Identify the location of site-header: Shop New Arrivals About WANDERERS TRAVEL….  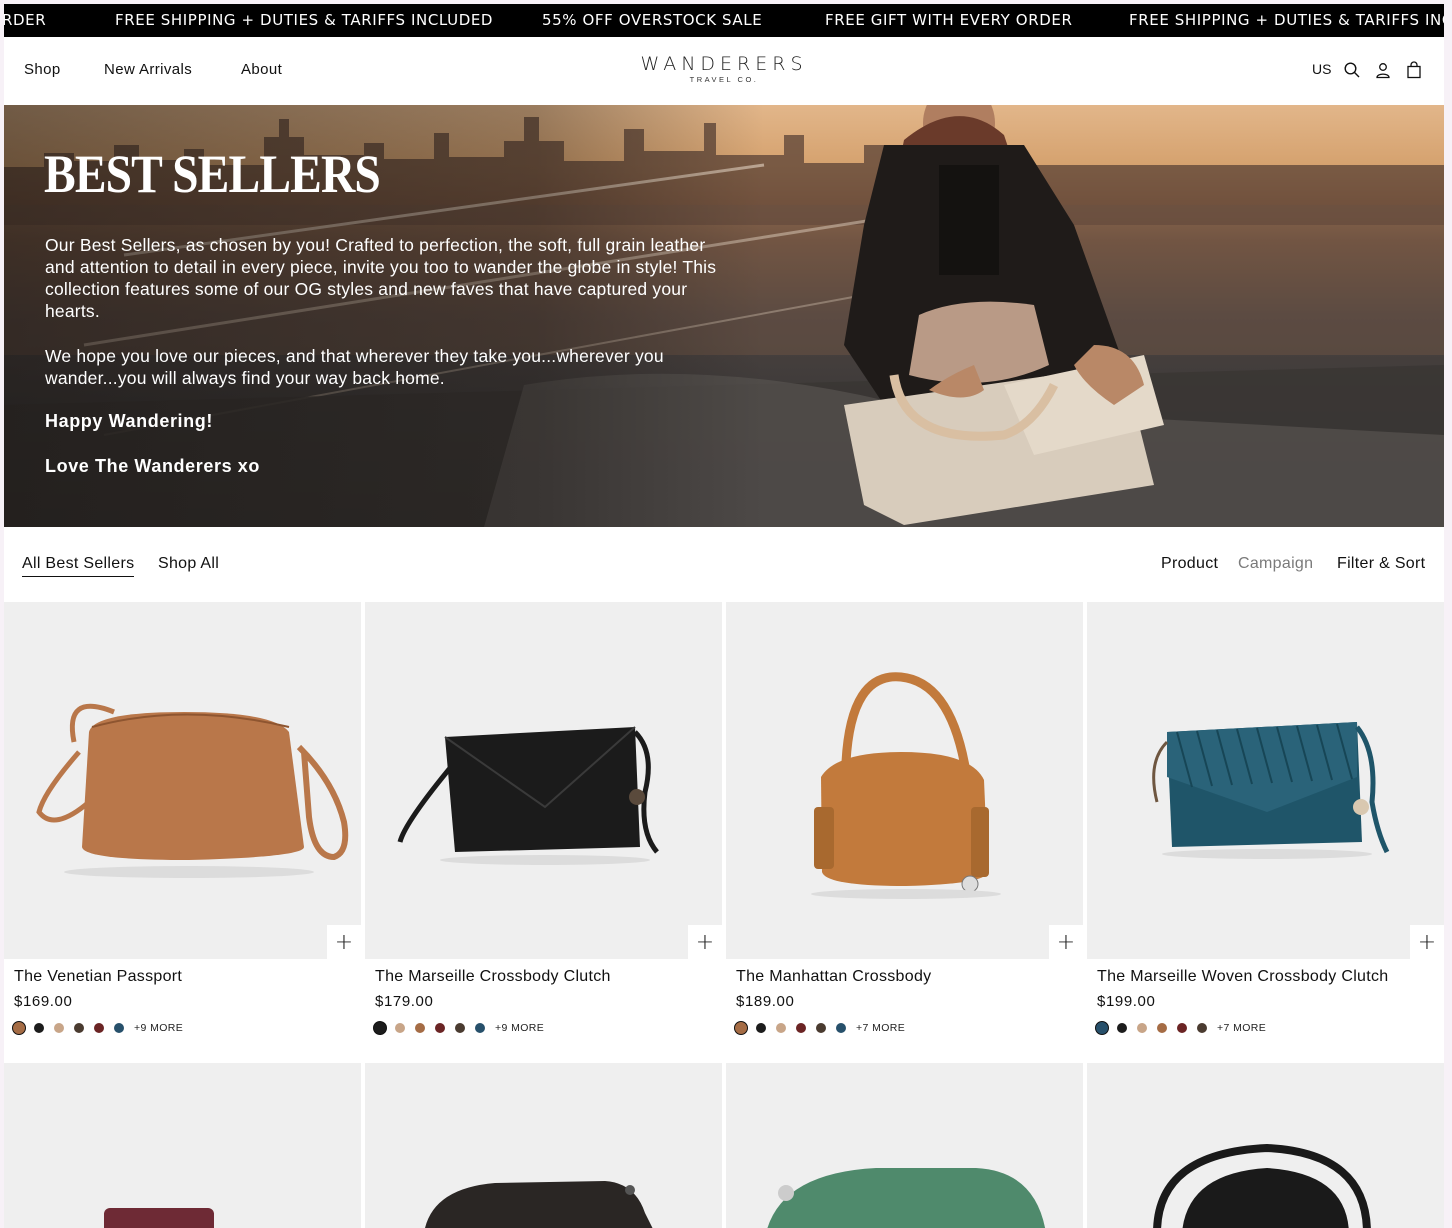
(724, 71).